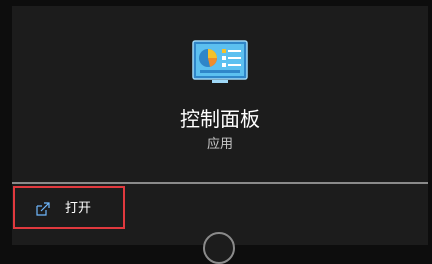 The width and height of the screenshot is (432, 264). I want to click on open-external-icon, so click(43, 209).